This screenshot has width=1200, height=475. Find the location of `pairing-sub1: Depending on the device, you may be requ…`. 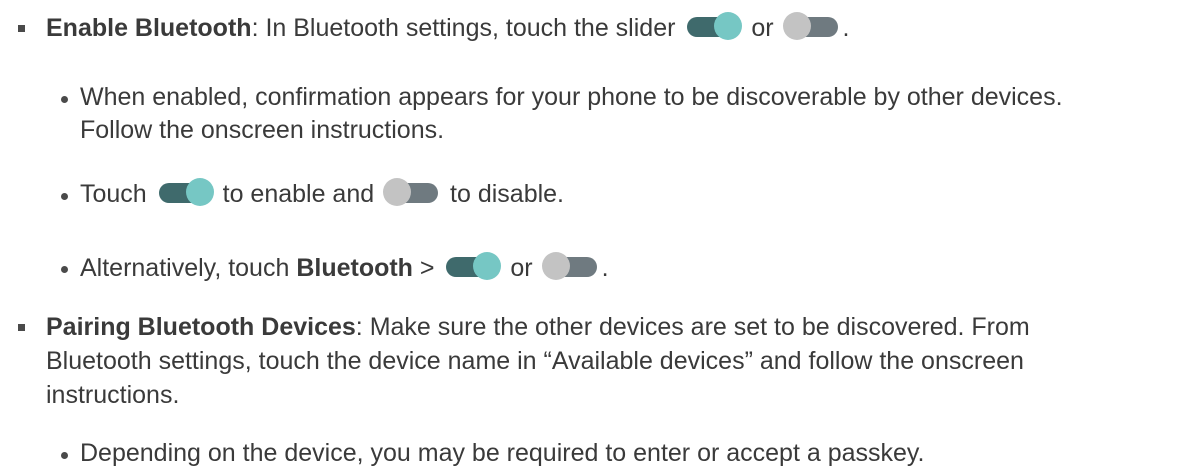

pairing-sub1: Depending on the device, you may be requ… is located at coordinates (502, 453).